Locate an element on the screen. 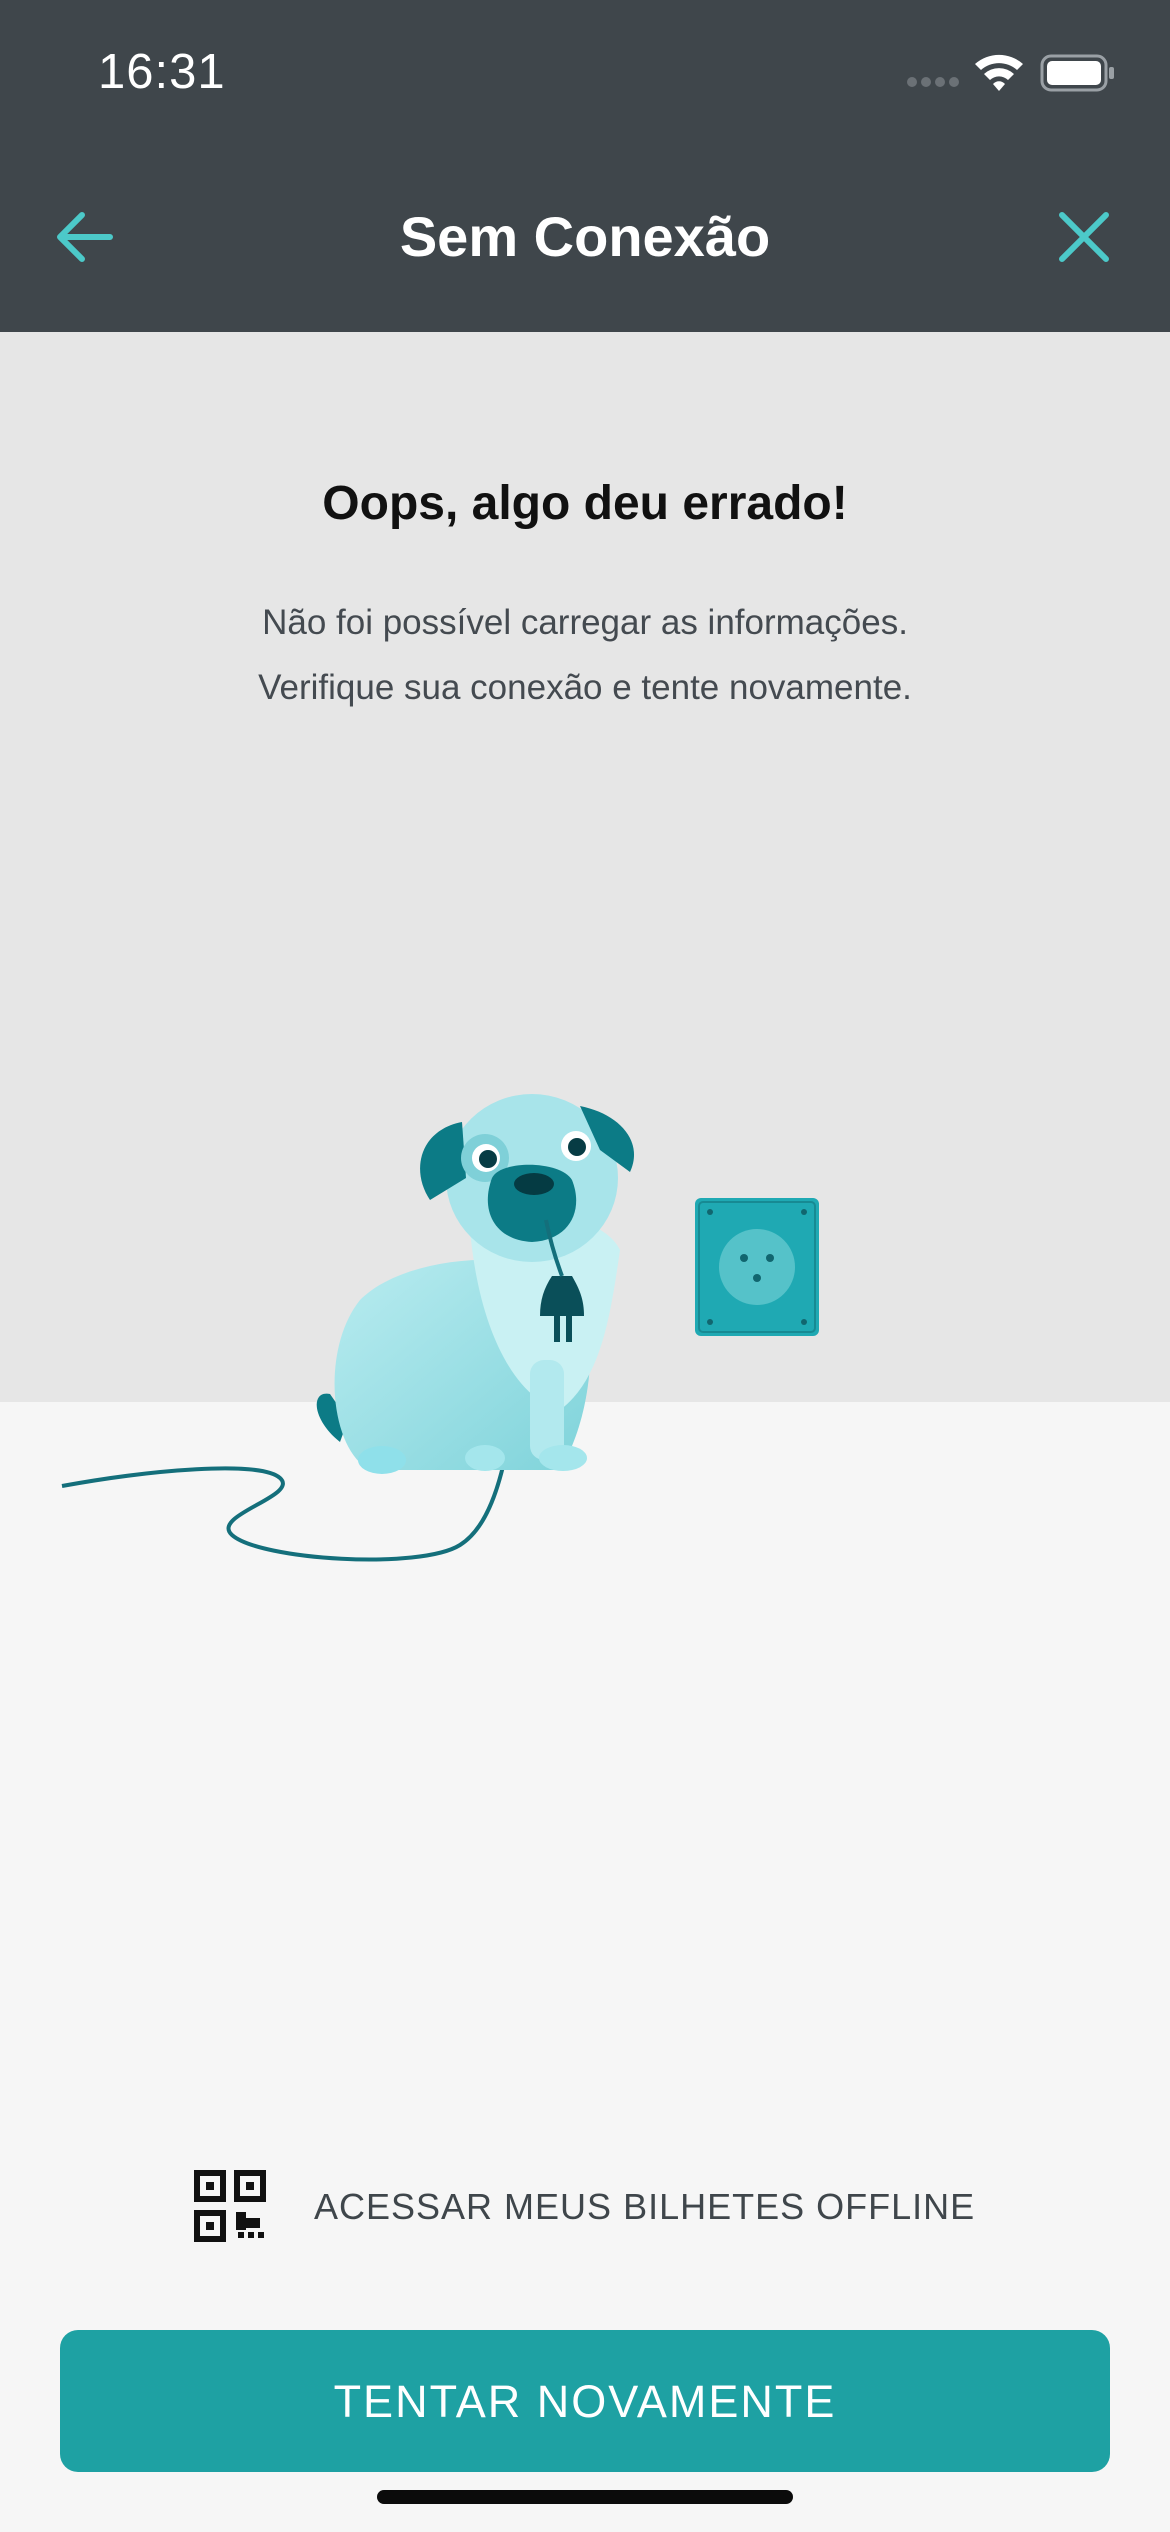  error-heading: Oops, algo deu errado! is located at coordinates (585, 503).